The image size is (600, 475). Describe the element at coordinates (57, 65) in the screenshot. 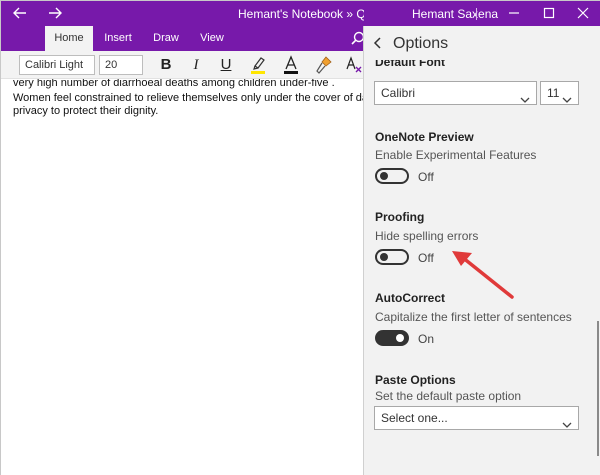

I see `font-name-box: Calibri Light` at that location.